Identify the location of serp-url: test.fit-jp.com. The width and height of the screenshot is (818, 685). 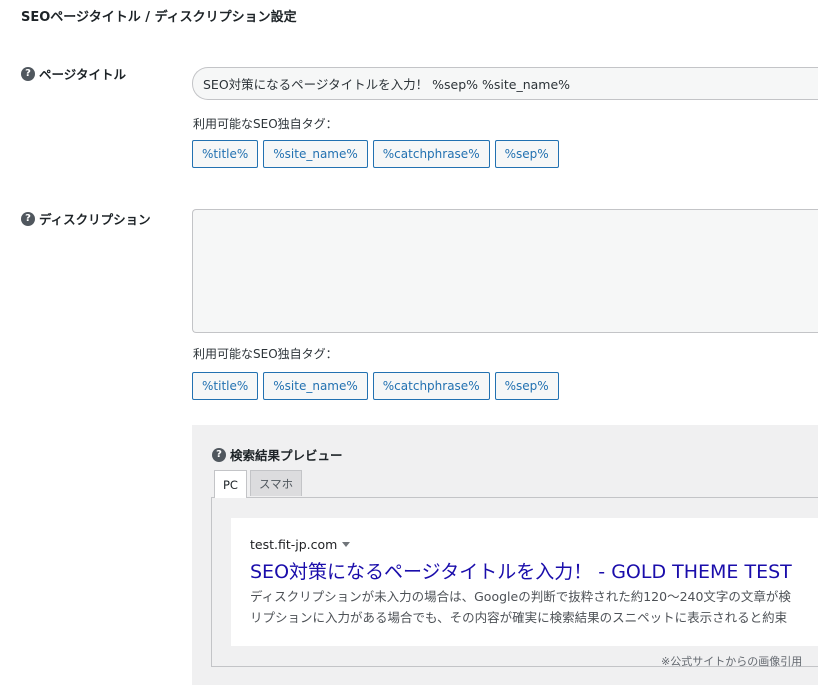
(300, 544).